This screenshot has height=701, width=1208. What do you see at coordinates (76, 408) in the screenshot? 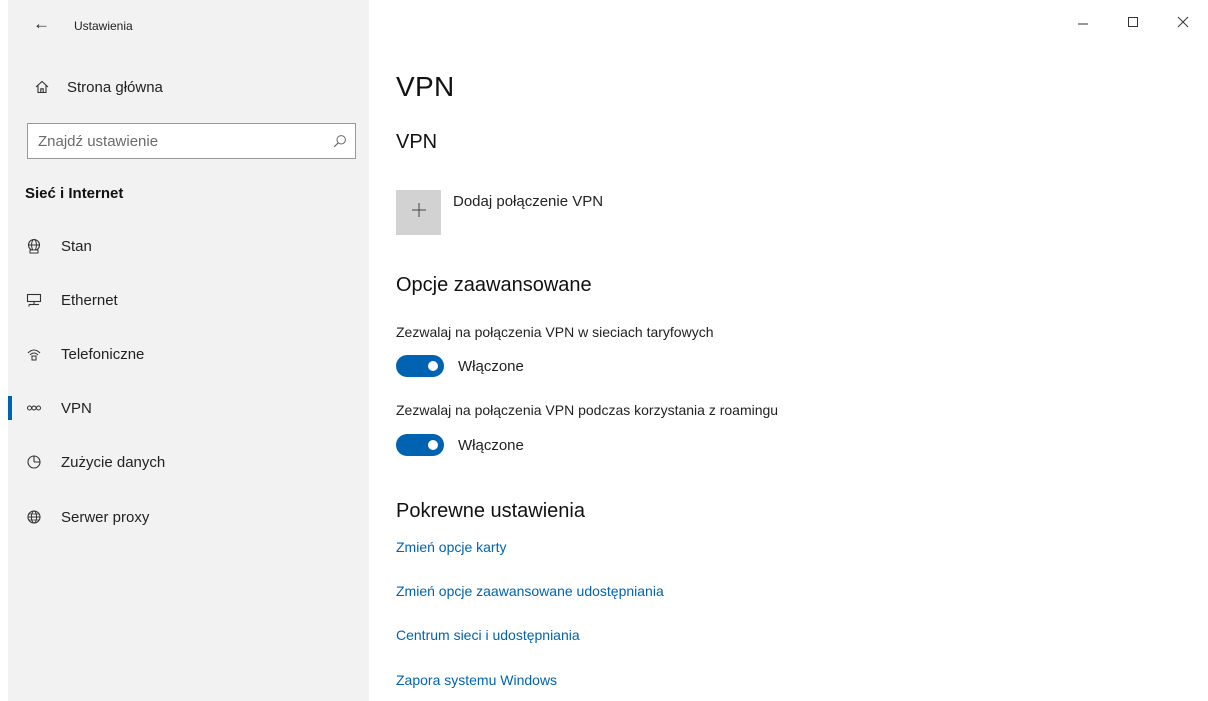
I see `sidebar-item-label: VPN` at bounding box center [76, 408].